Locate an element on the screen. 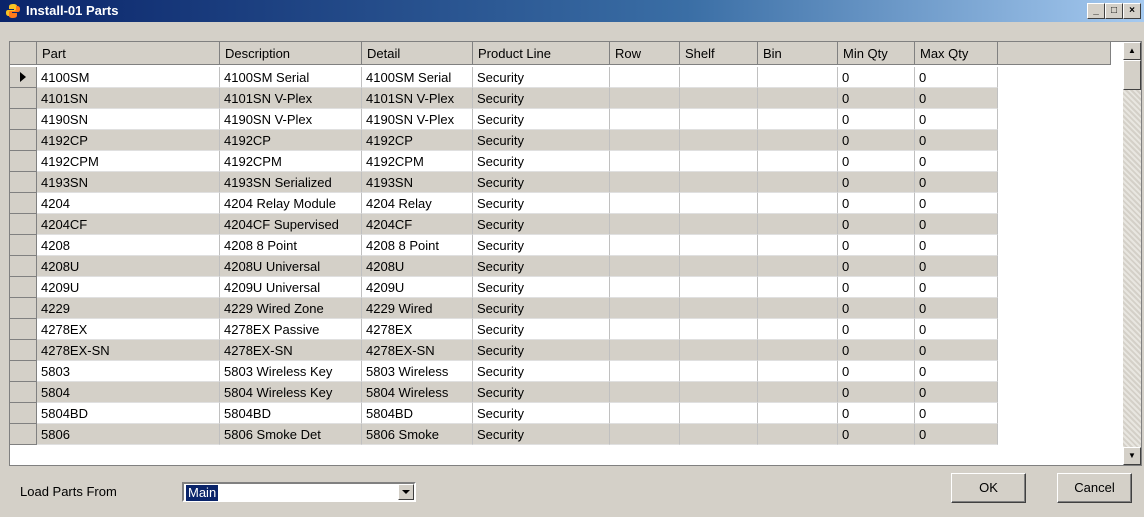 This screenshot has width=1144, height=517. cell-part: 4101SN is located at coordinates (128, 98).